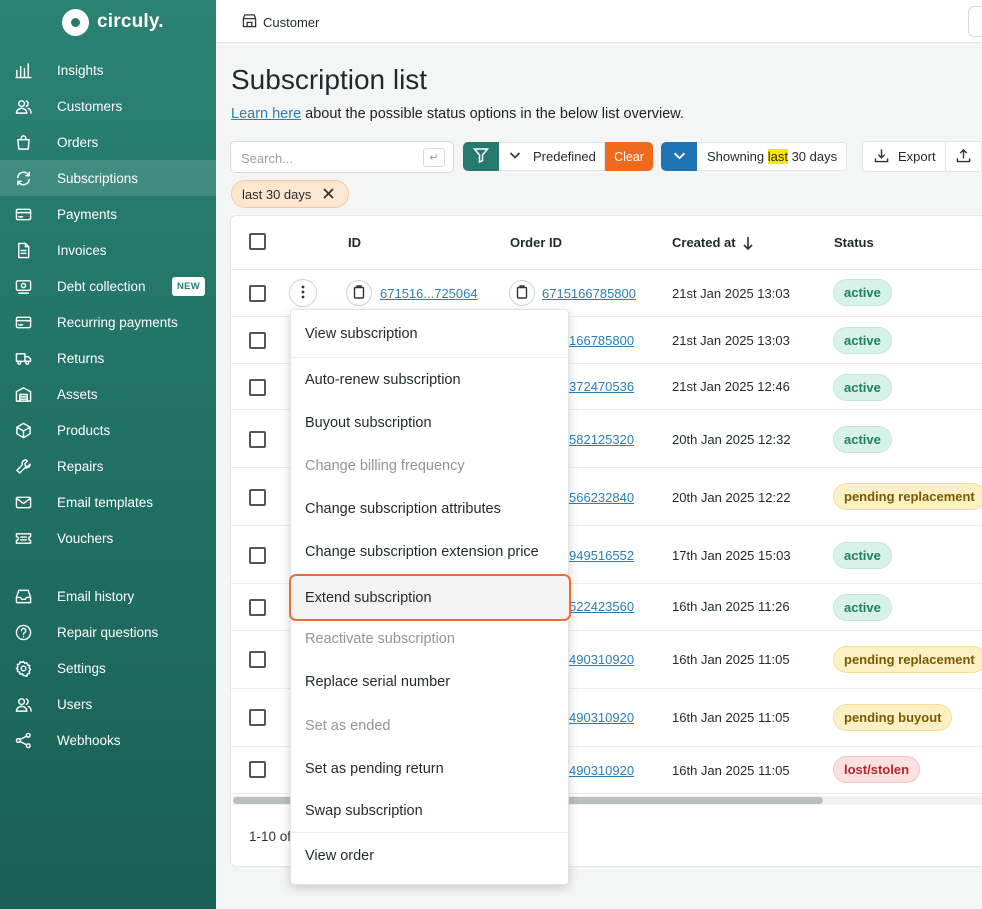 The image size is (982, 909). I want to click on copy-order-id-button, so click(522, 293).